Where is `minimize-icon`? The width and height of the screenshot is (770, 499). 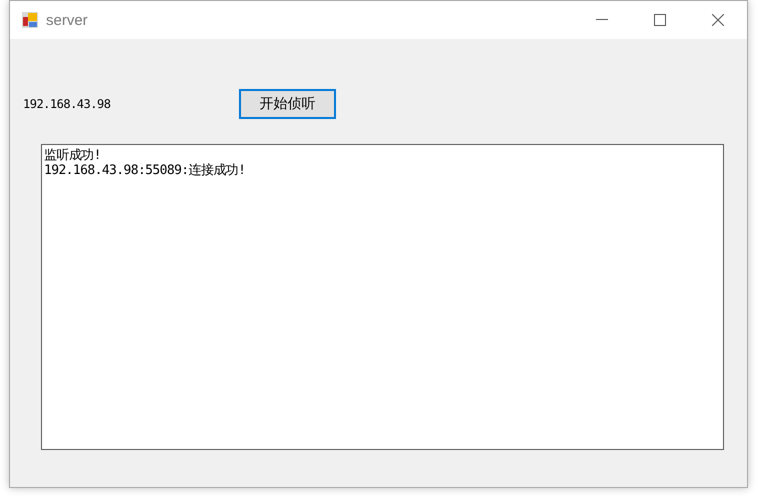 minimize-icon is located at coordinates (602, 20).